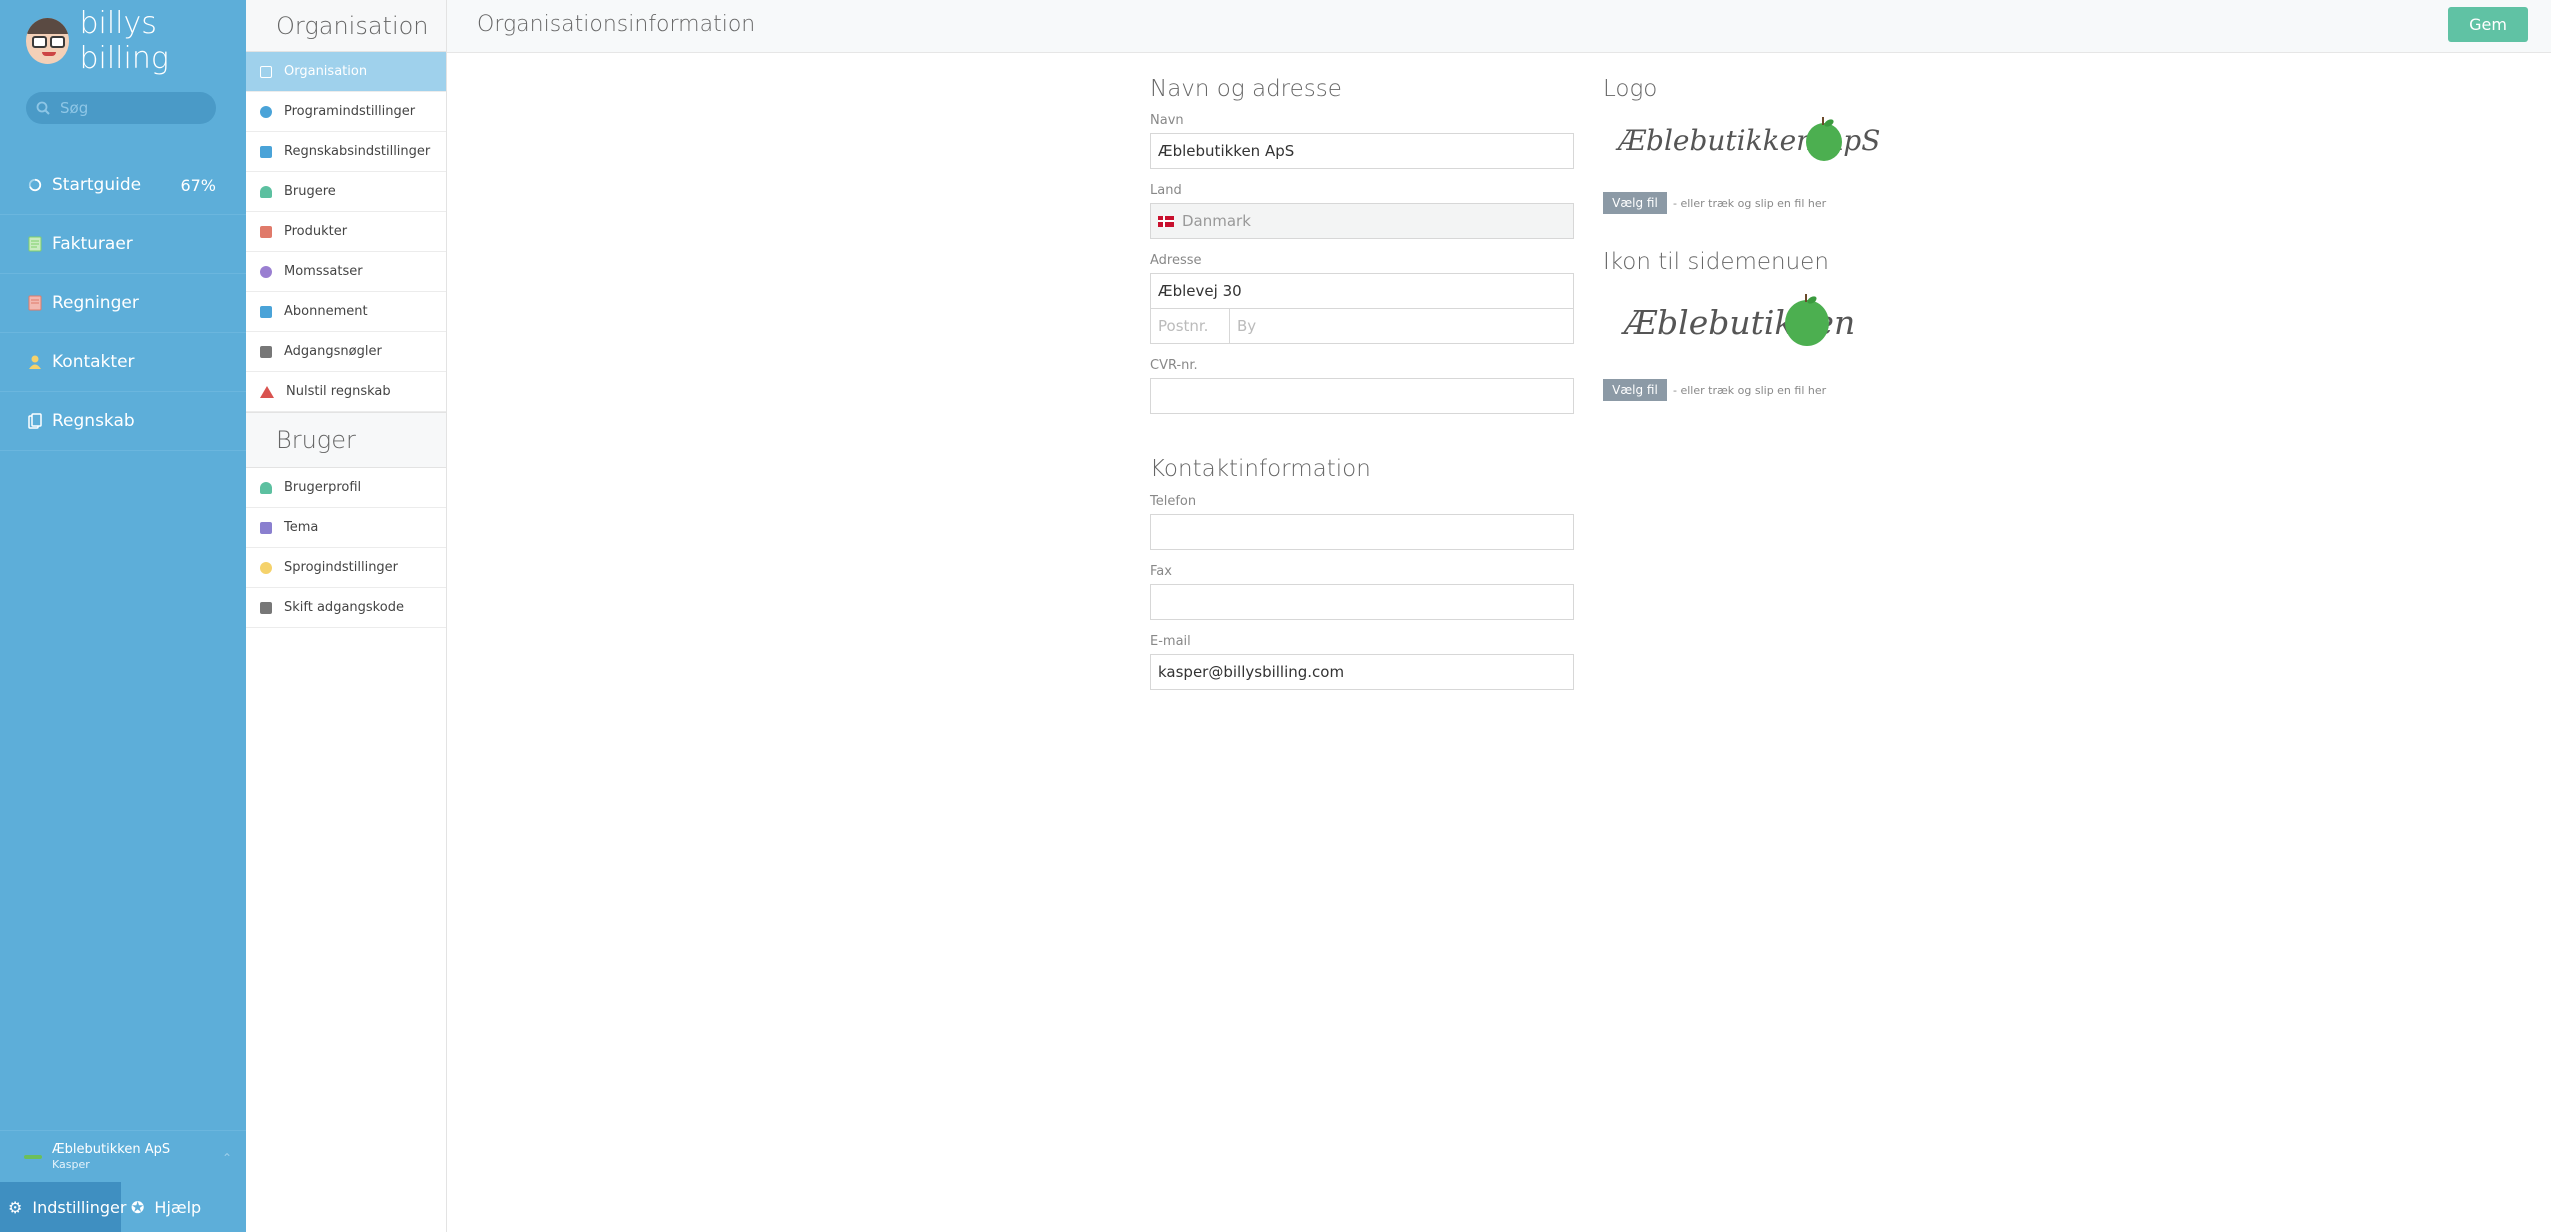 Image resolution: width=2551 pixels, height=1232 pixels. I want to click on page-title: Organisationsinformation, so click(616, 24).